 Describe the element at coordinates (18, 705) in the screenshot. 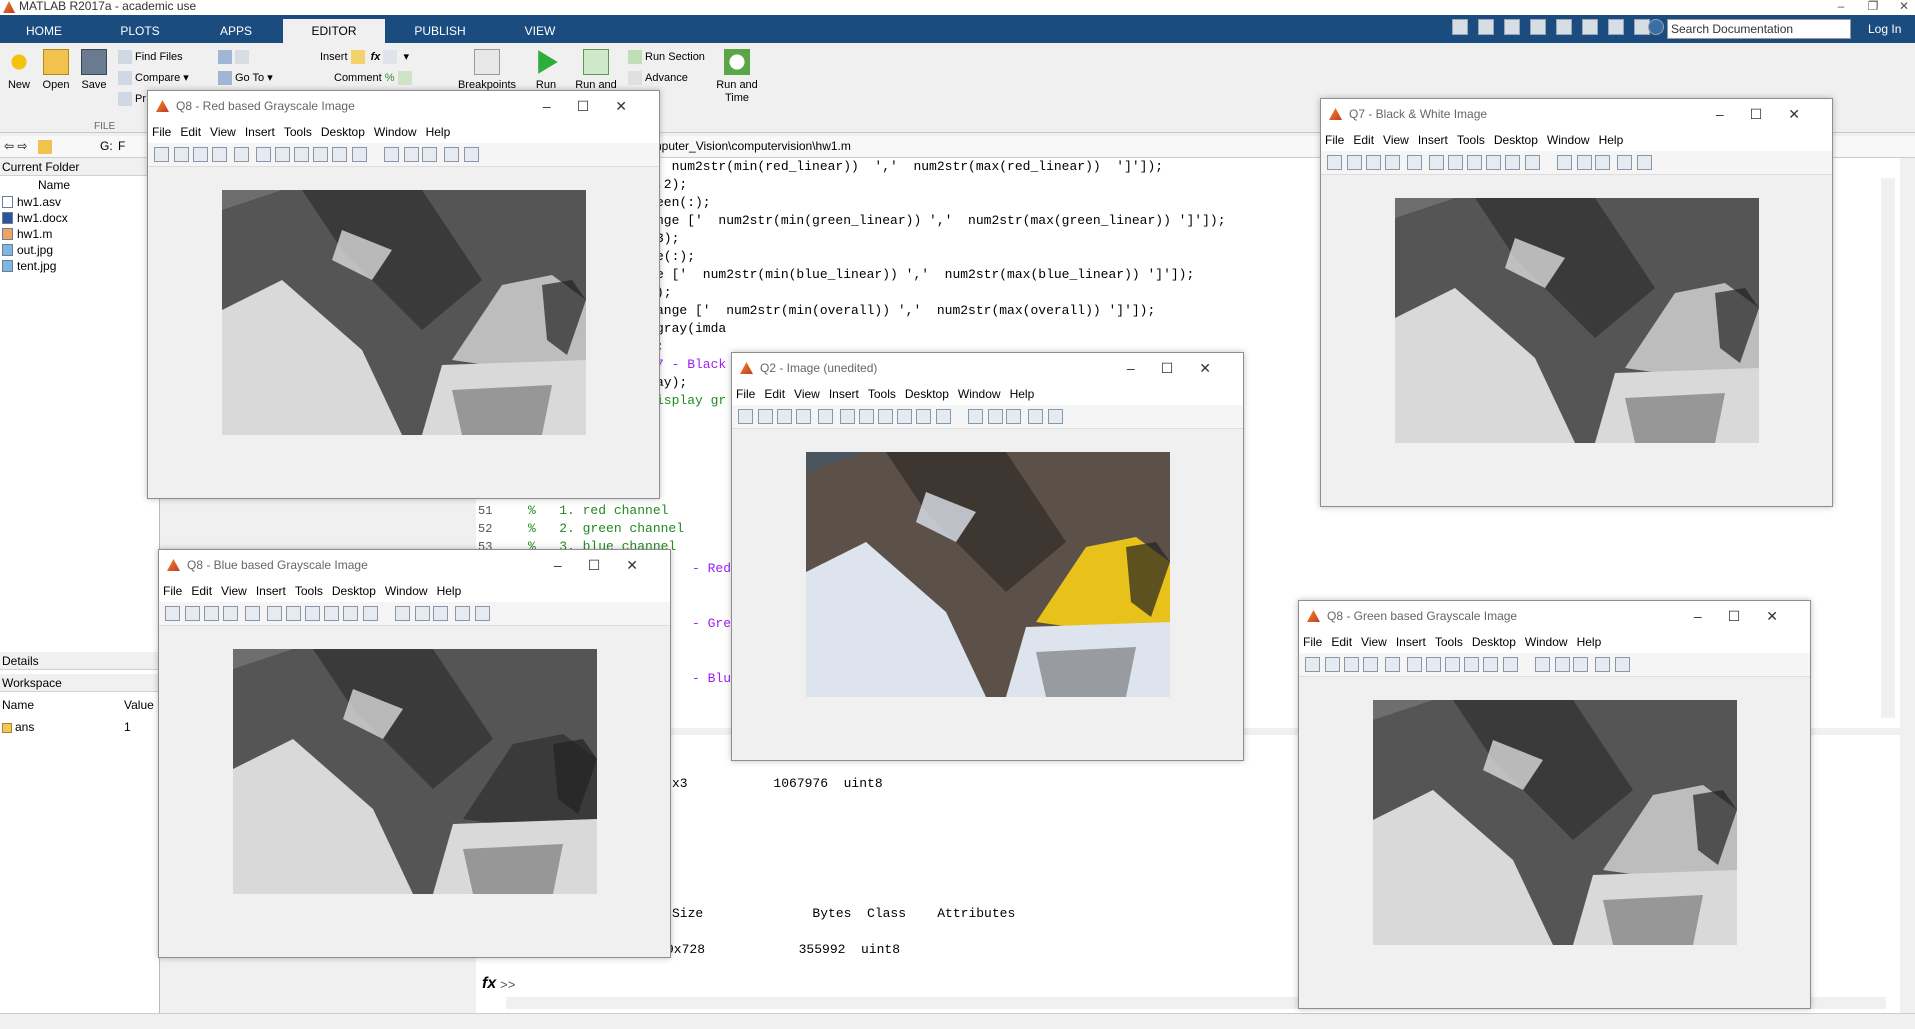

I see `workspace-name-header: Name` at that location.